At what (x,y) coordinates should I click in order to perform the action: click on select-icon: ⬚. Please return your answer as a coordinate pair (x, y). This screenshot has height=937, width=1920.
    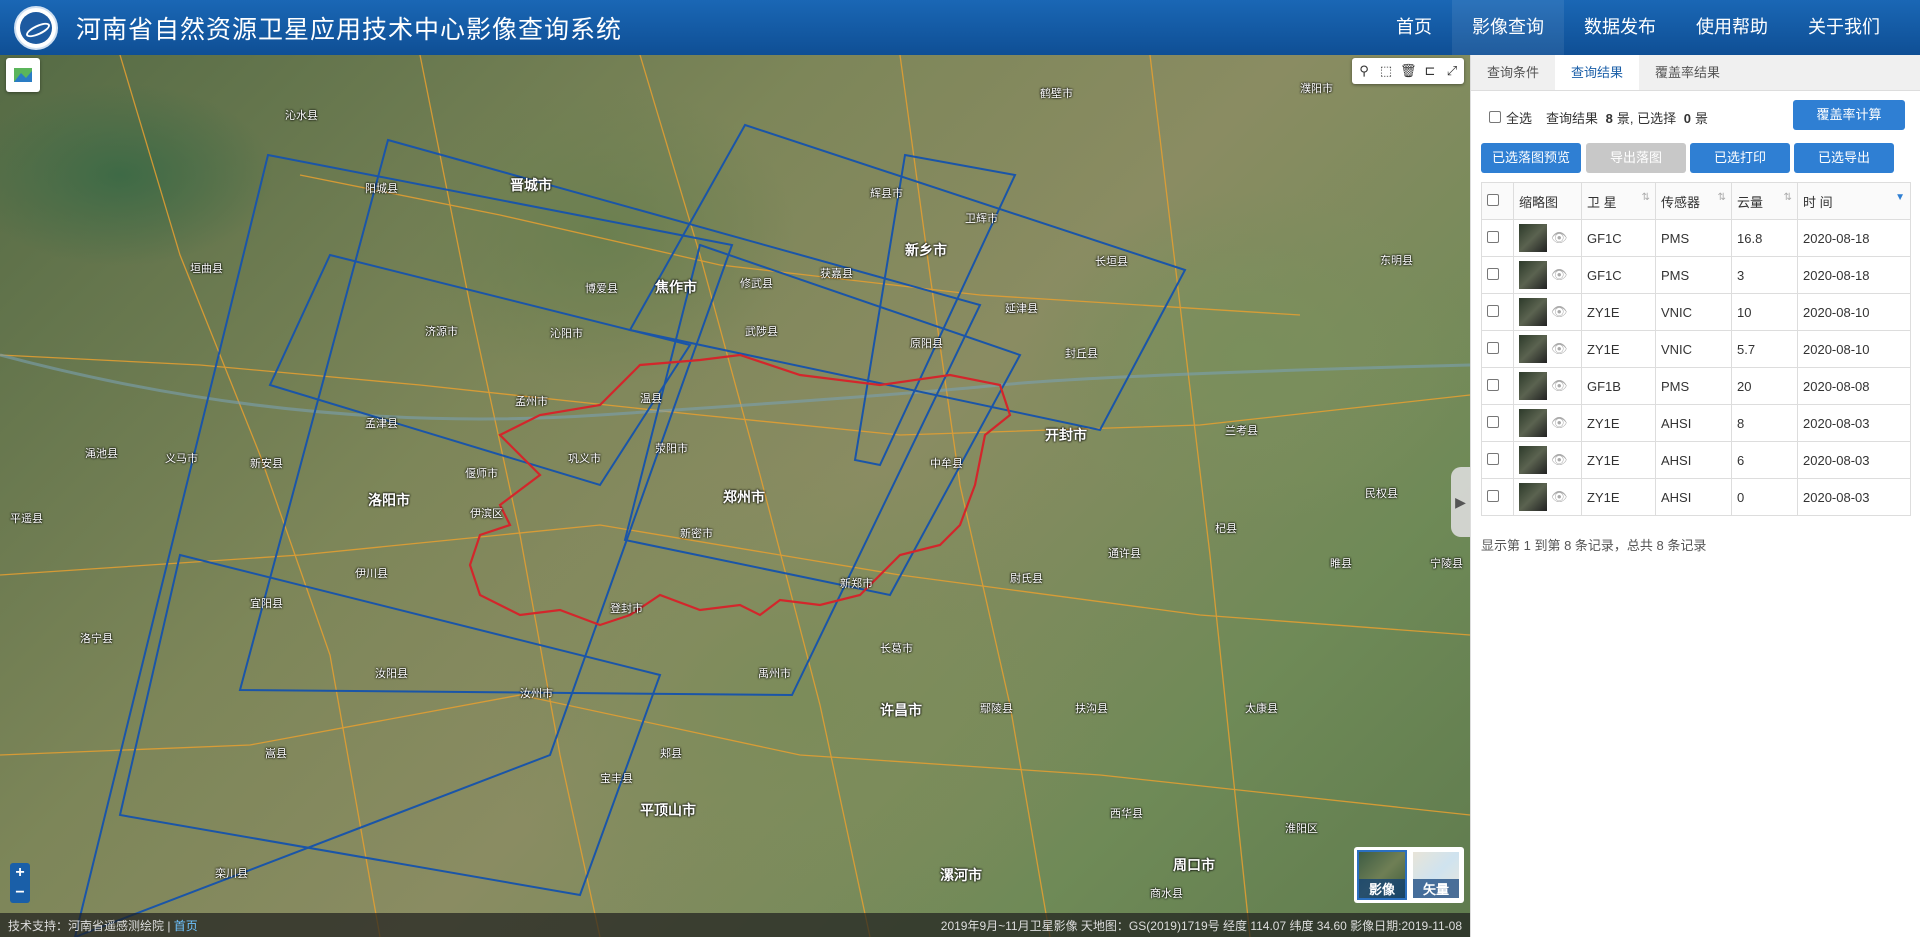
    Looking at the image, I should click on (1386, 71).